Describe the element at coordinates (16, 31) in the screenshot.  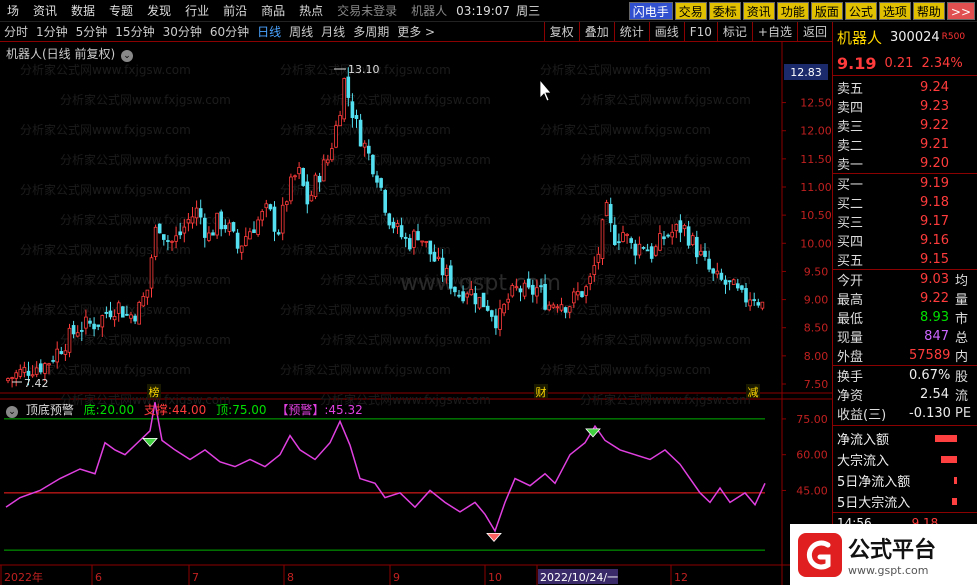
I see `period-tab-0: 分时` at that location.